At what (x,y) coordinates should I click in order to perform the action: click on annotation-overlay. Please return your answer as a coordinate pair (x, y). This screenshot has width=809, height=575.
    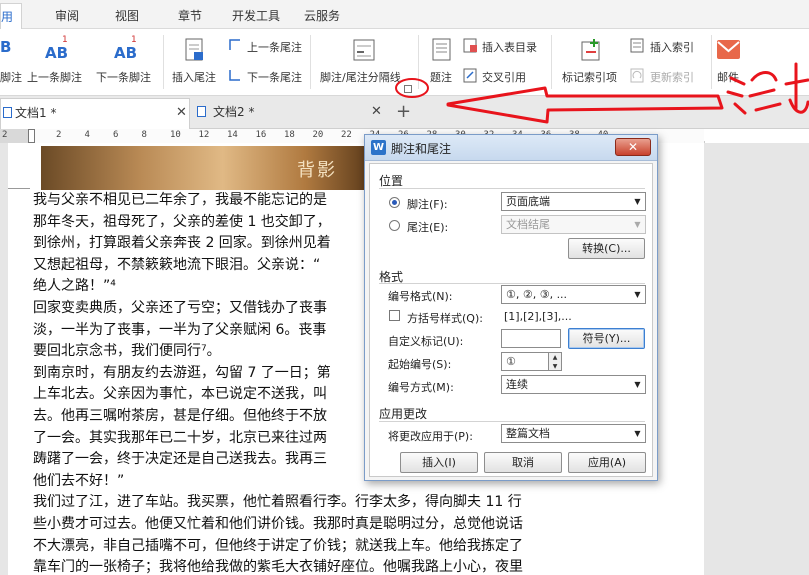
    Looking at the image, I should click on (602, 93).